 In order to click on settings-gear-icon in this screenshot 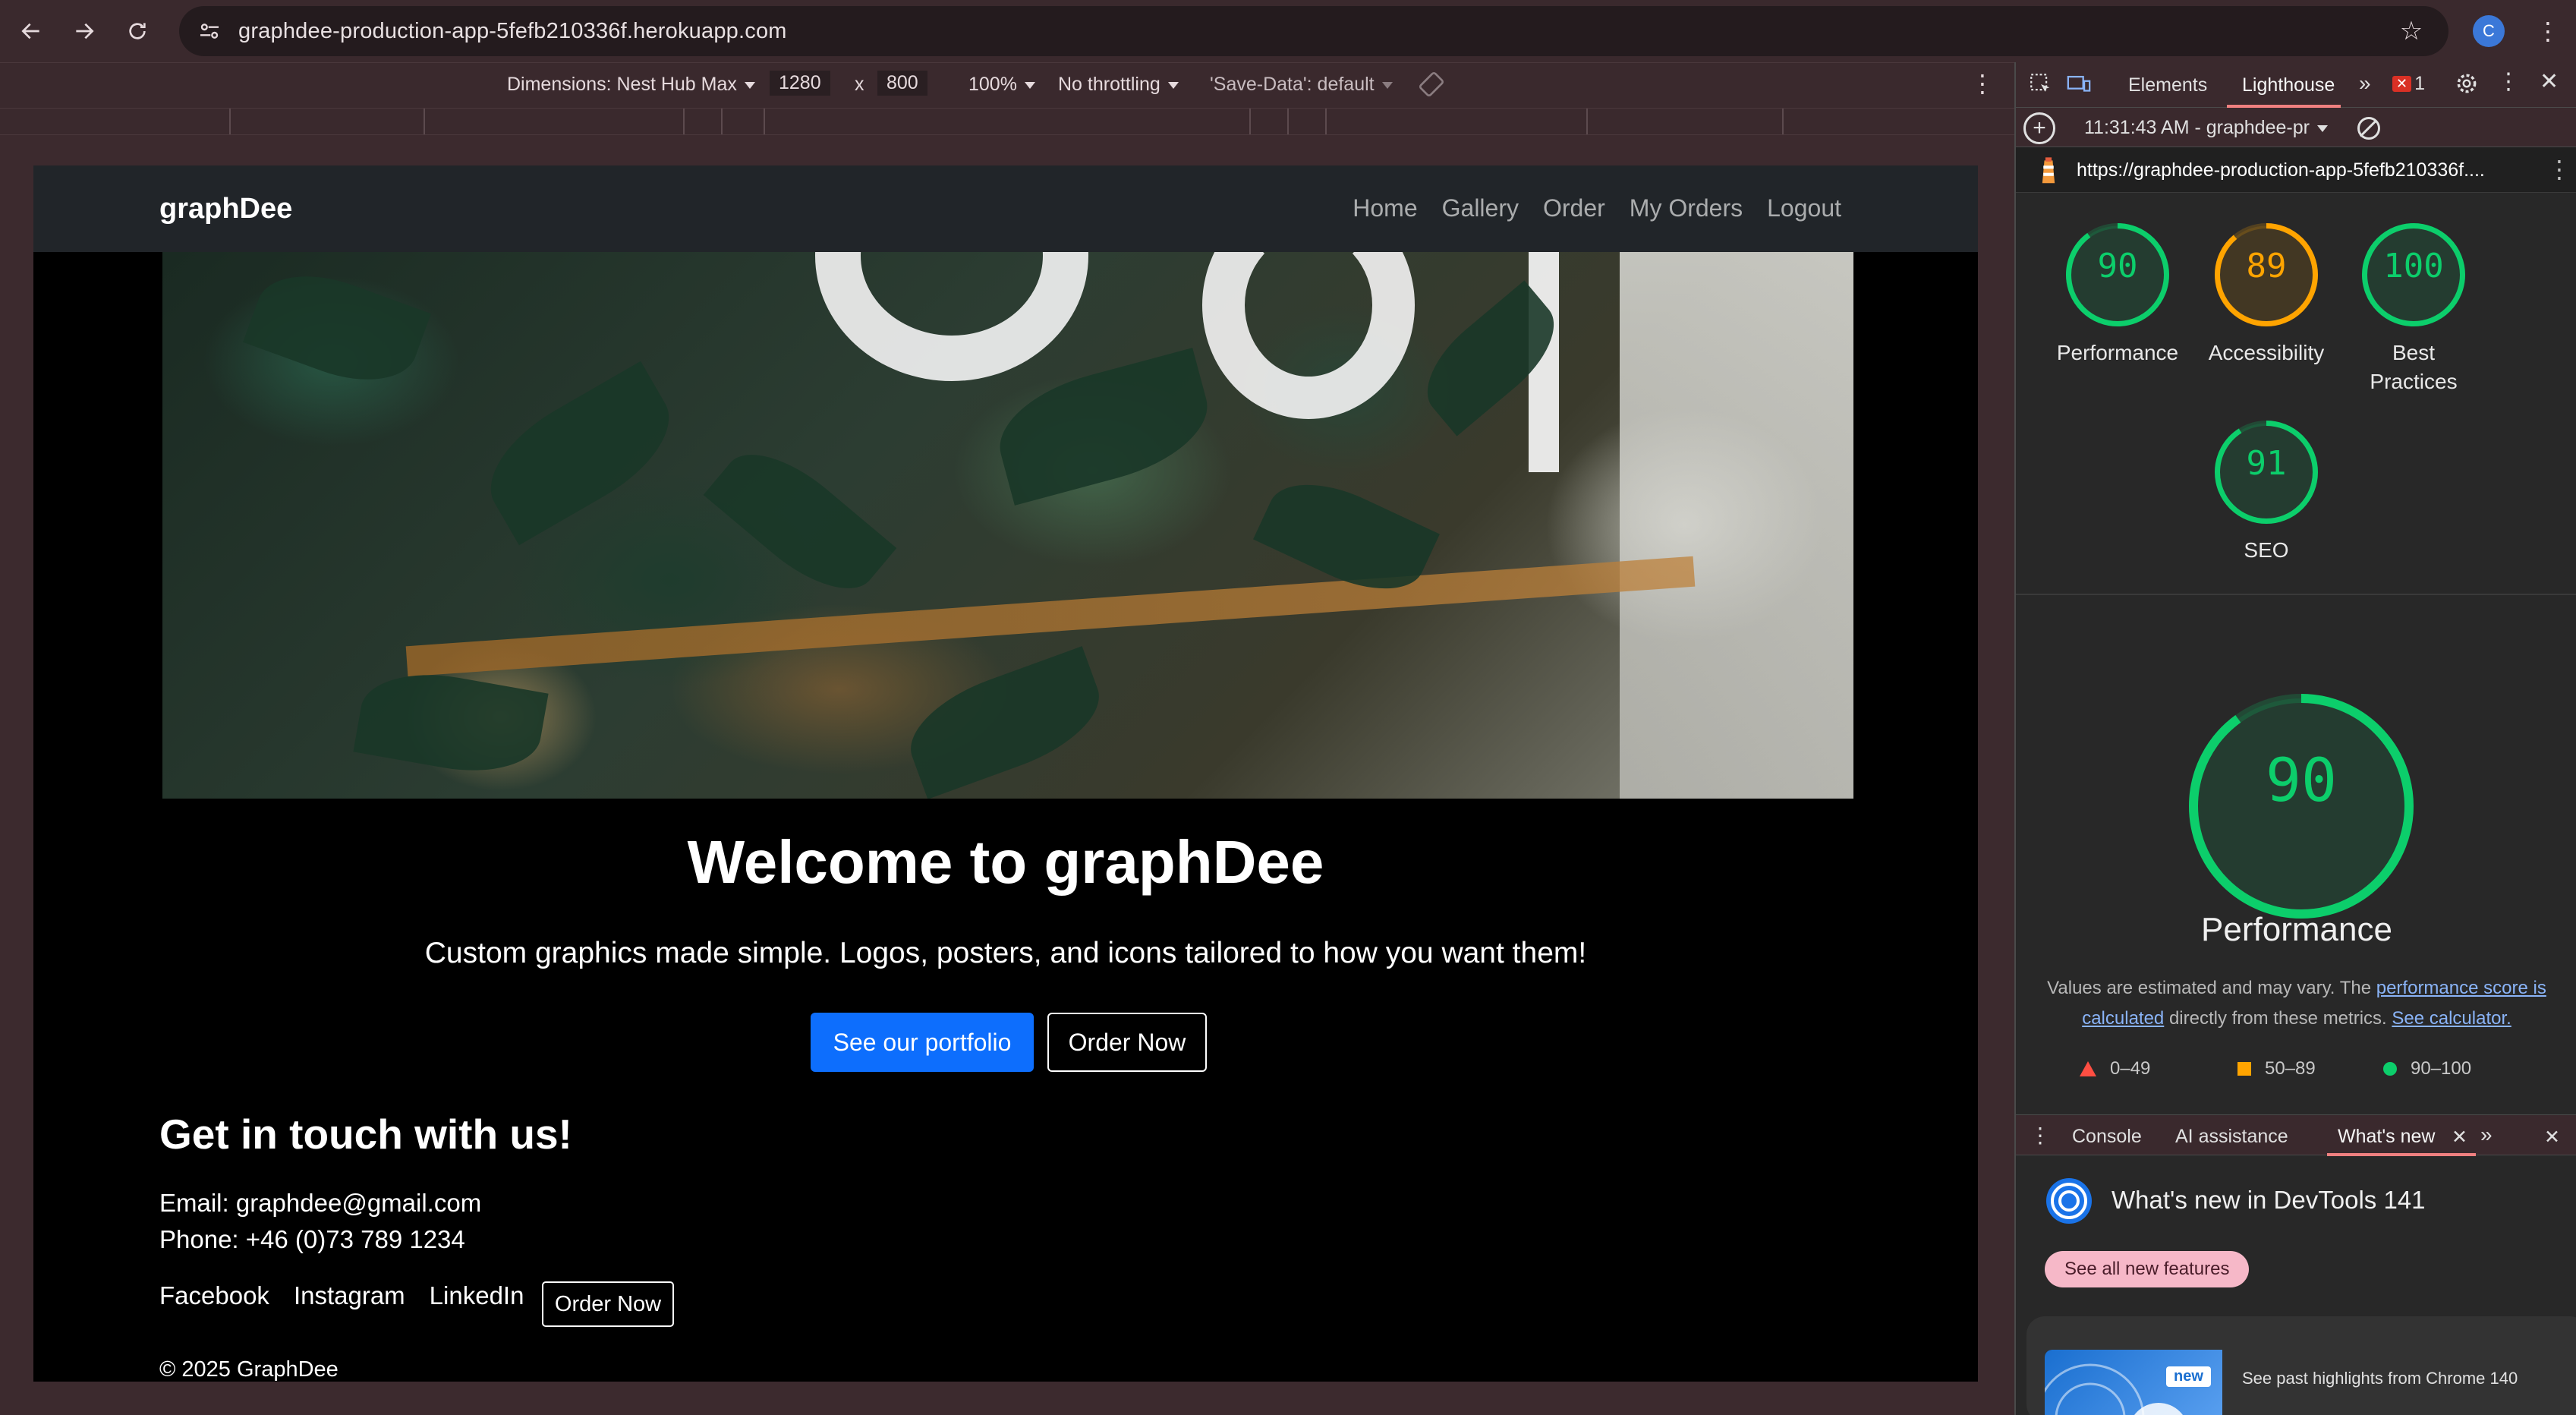, I will do `click(2467, 86)`.